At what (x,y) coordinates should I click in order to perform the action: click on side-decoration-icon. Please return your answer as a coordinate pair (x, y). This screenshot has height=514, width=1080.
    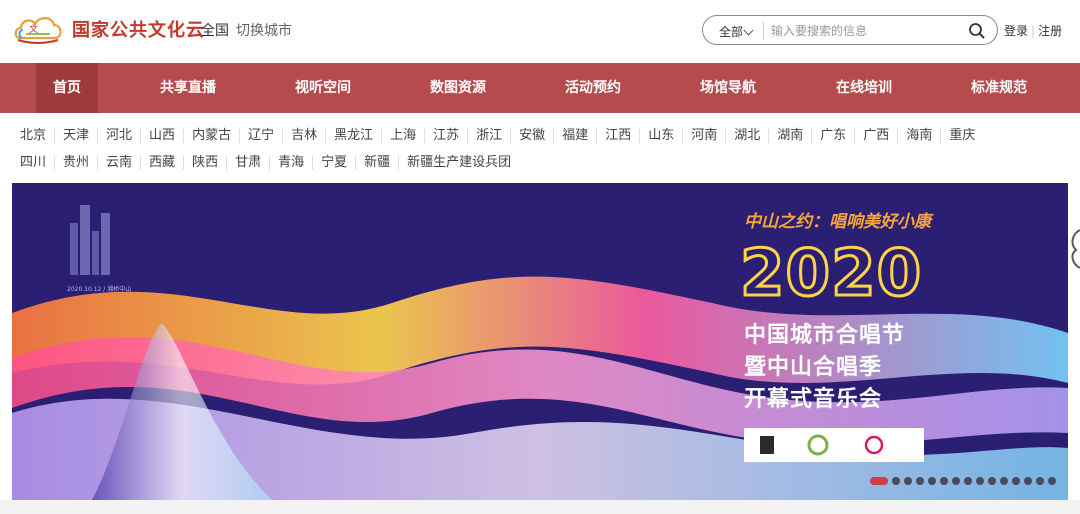
    Looking at the image, I should click on (1075, 249).